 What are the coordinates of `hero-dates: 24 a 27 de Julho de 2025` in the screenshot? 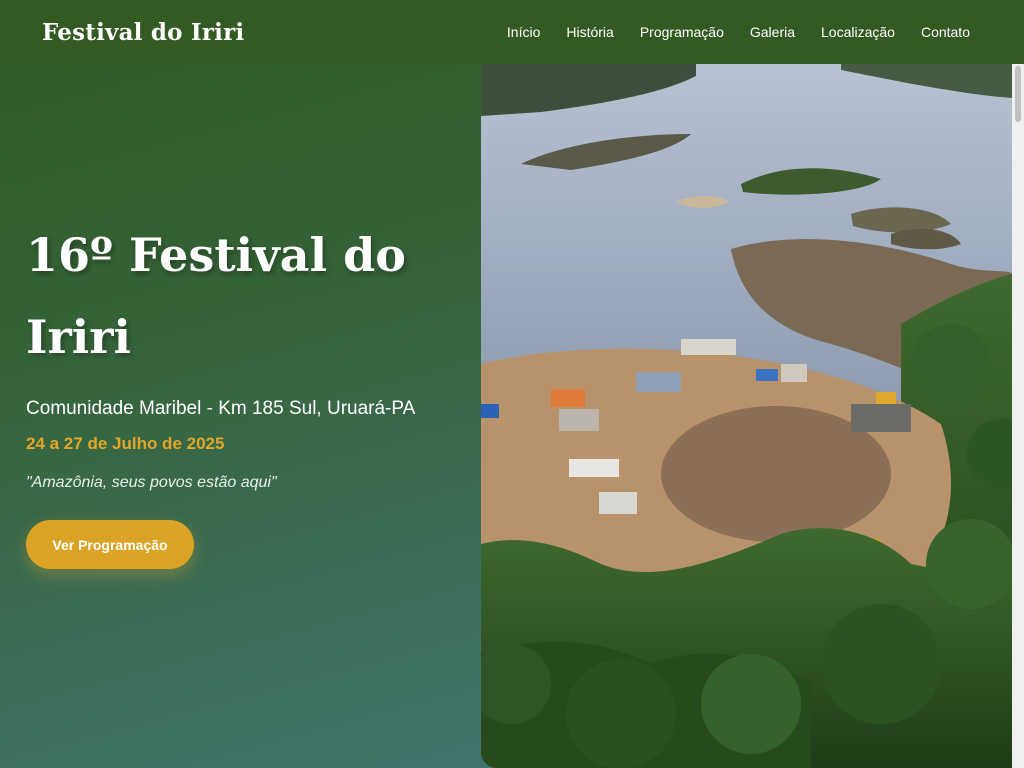 It's located at (125, 443).